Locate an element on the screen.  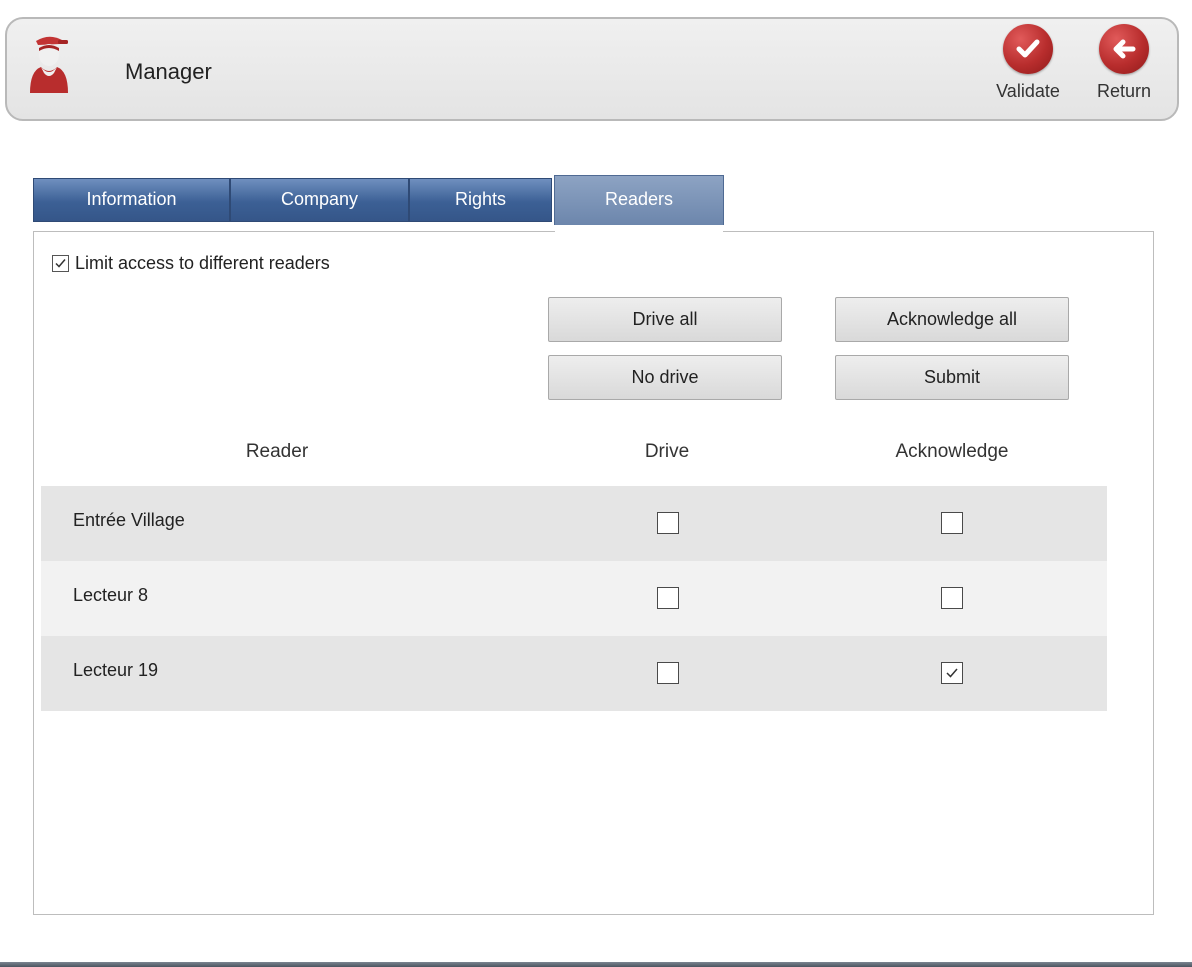
reader-name: Lecteur 19 is located at coordinates (116, 670).